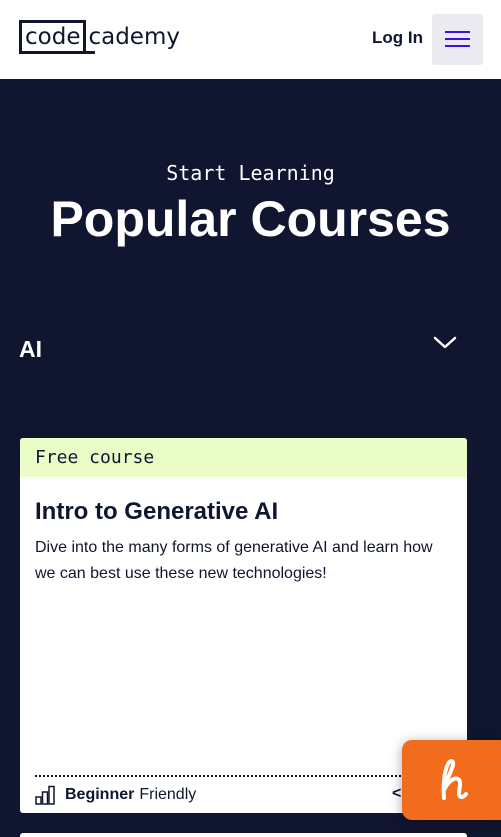 The height and width of the screenshot is (837, 501). I want to click on course-title: Intro to Generative AI, so click(157, 511).